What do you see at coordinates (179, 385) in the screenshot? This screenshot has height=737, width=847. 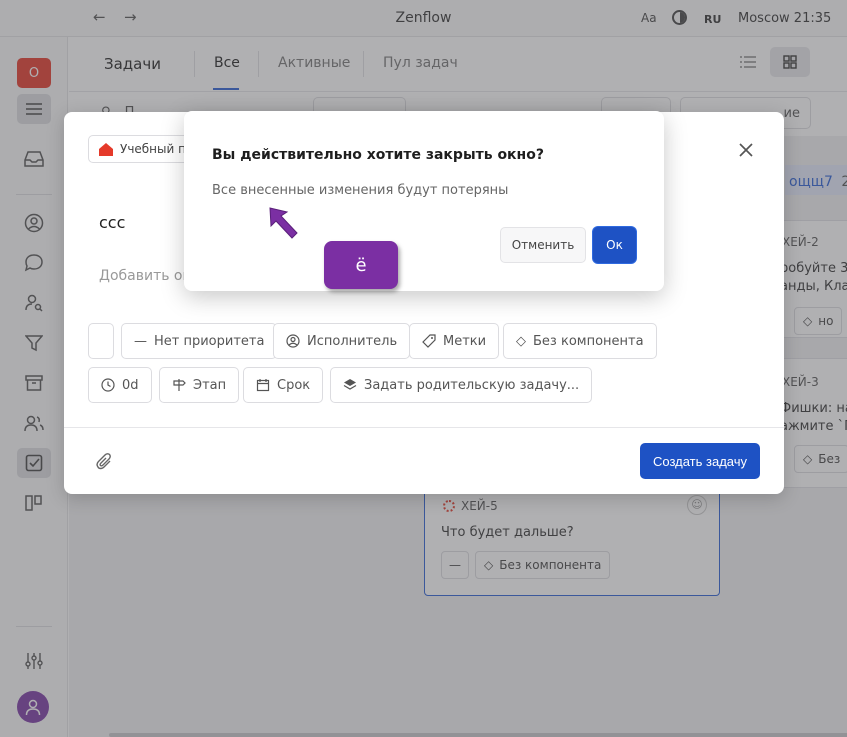 I see `signpost-icon` at bounding box center [179, 385].